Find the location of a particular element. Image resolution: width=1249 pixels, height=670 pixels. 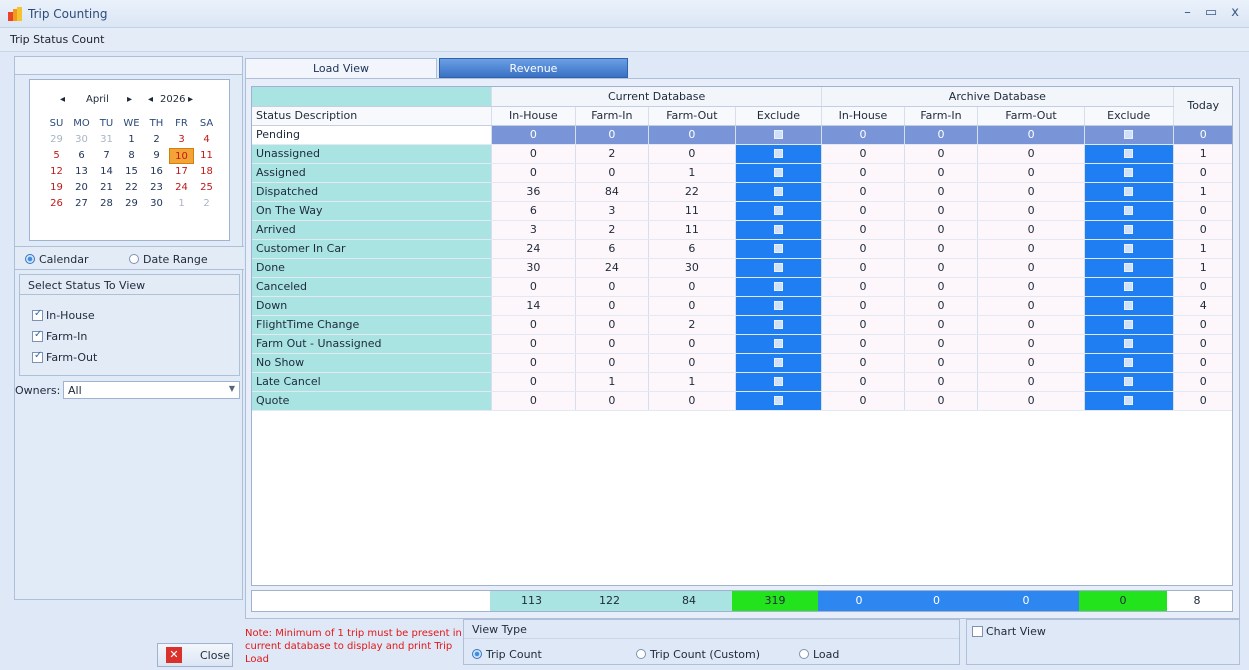

calendar-day: 14 is located at coordinates (106, 172).